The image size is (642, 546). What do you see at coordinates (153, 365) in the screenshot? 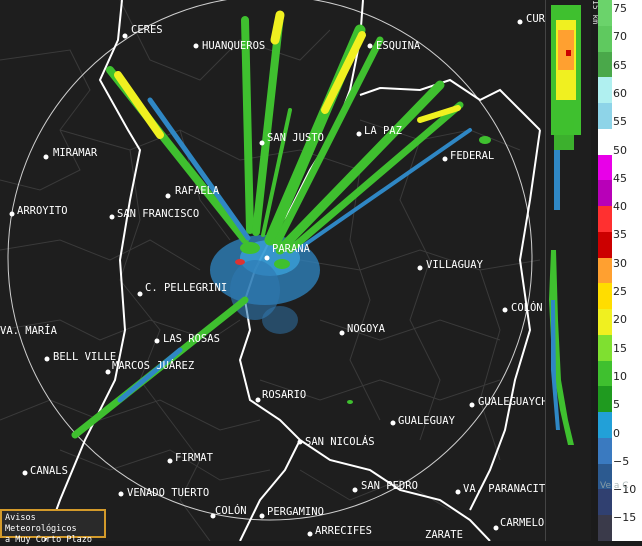
I see `city-label: MARCOS JUÁREZ` at bounding box center [153, 365].